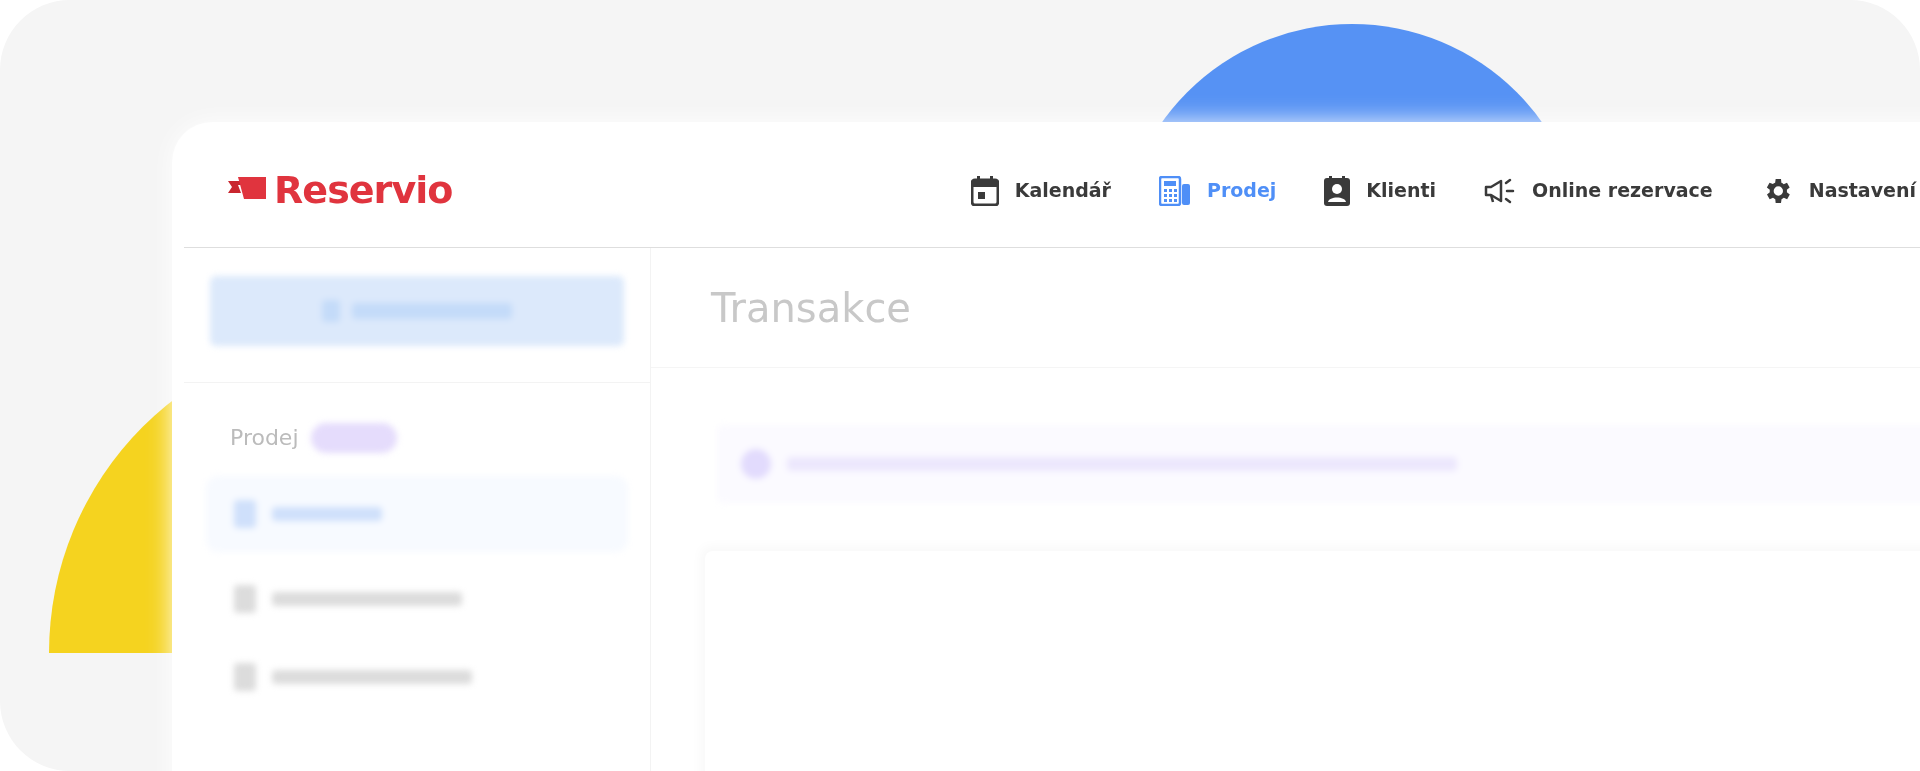  What do you see at coordinates (1380, 190) in the screenshot?
I see `nav-tab: Klienti` at bounding box center [1380, 190].